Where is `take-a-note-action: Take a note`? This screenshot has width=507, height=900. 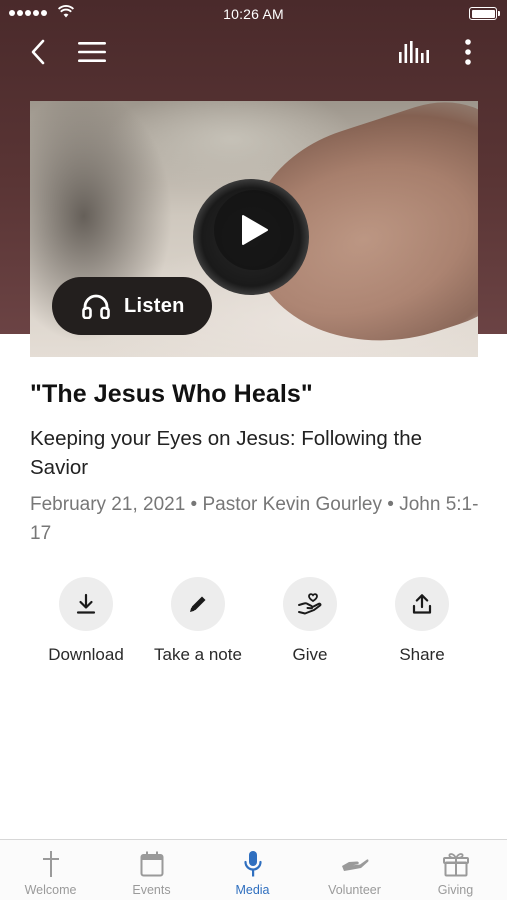 take-a-note-action: Take a note is located at coordinates (198, 621).